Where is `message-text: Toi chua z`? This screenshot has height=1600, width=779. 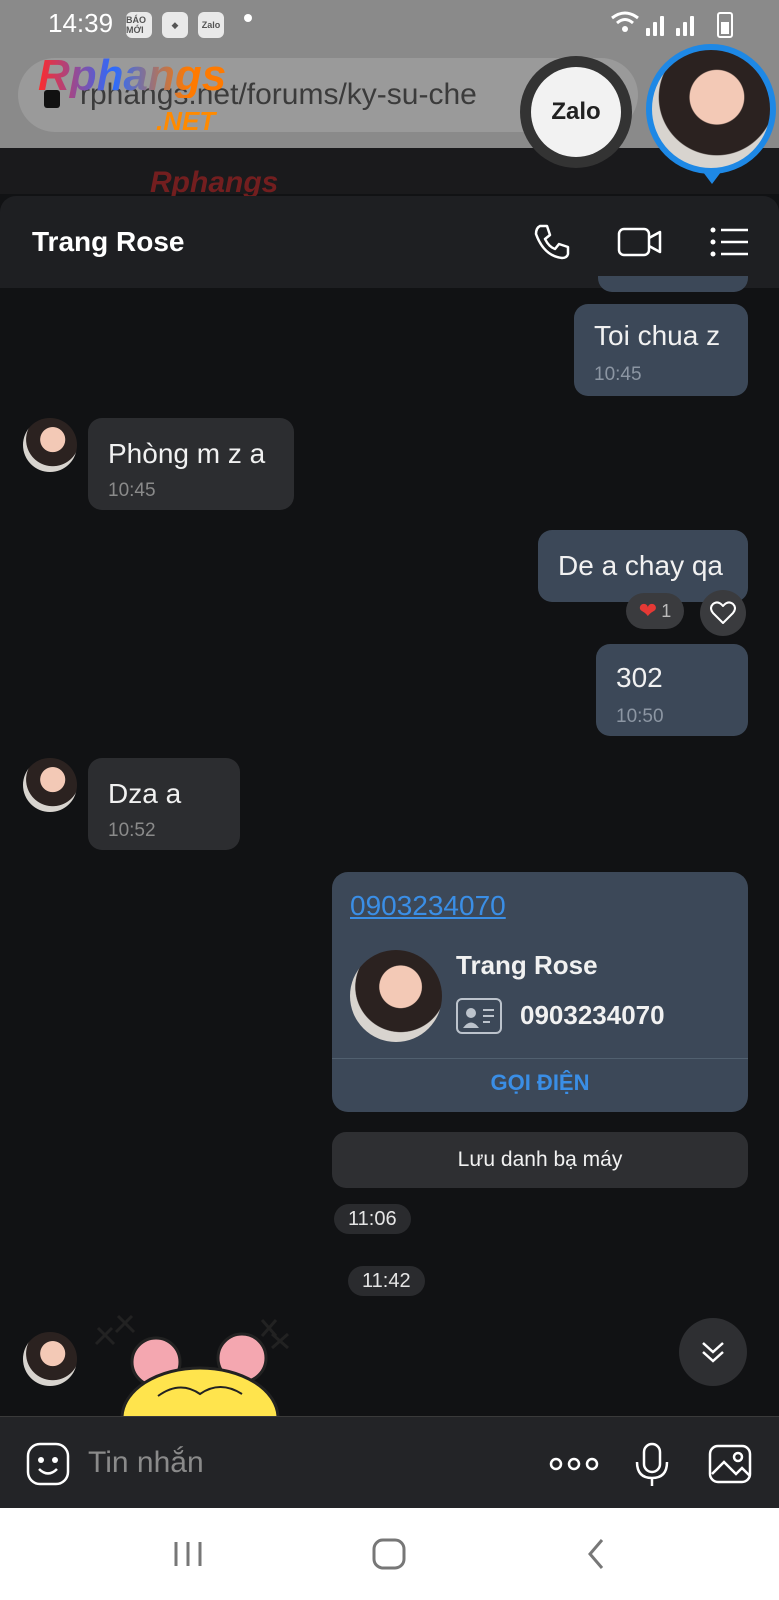 message-text: Toi chua z is located at coordinates (657, 335).